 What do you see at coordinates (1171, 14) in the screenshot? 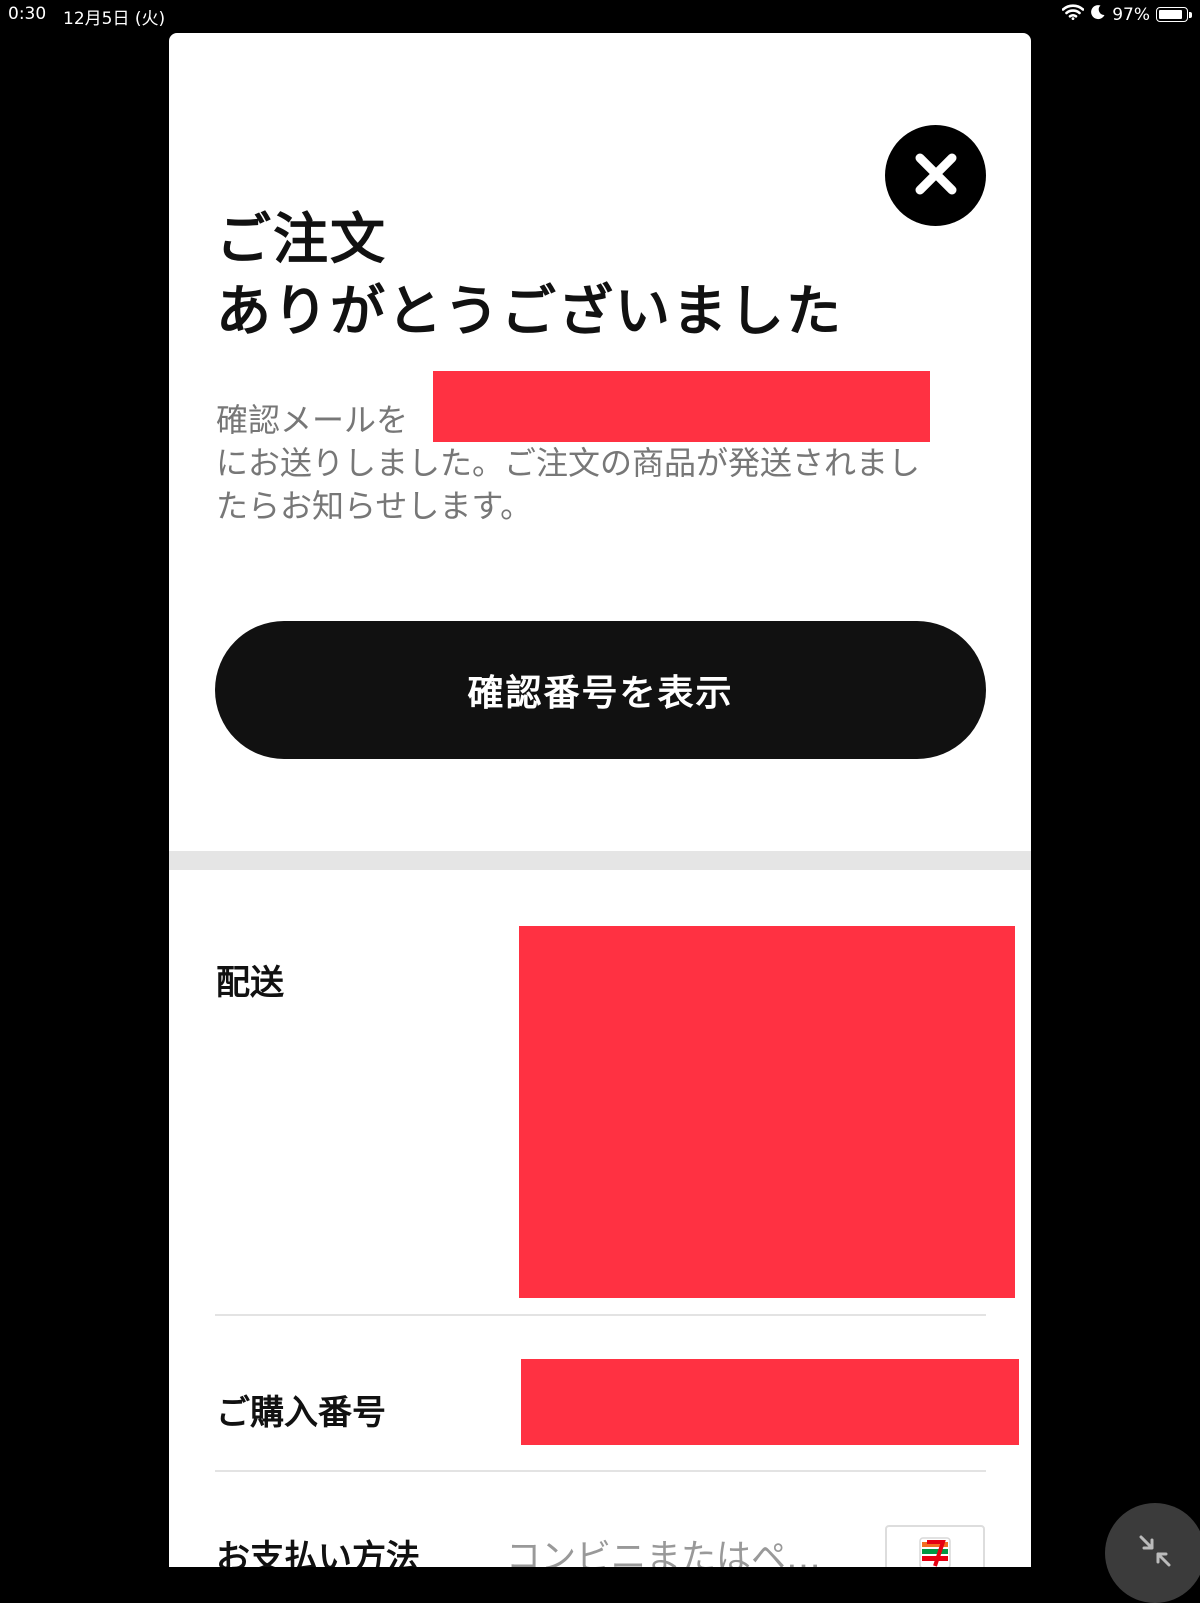
I see `battery-fill` at bounding box center [1171, 14].